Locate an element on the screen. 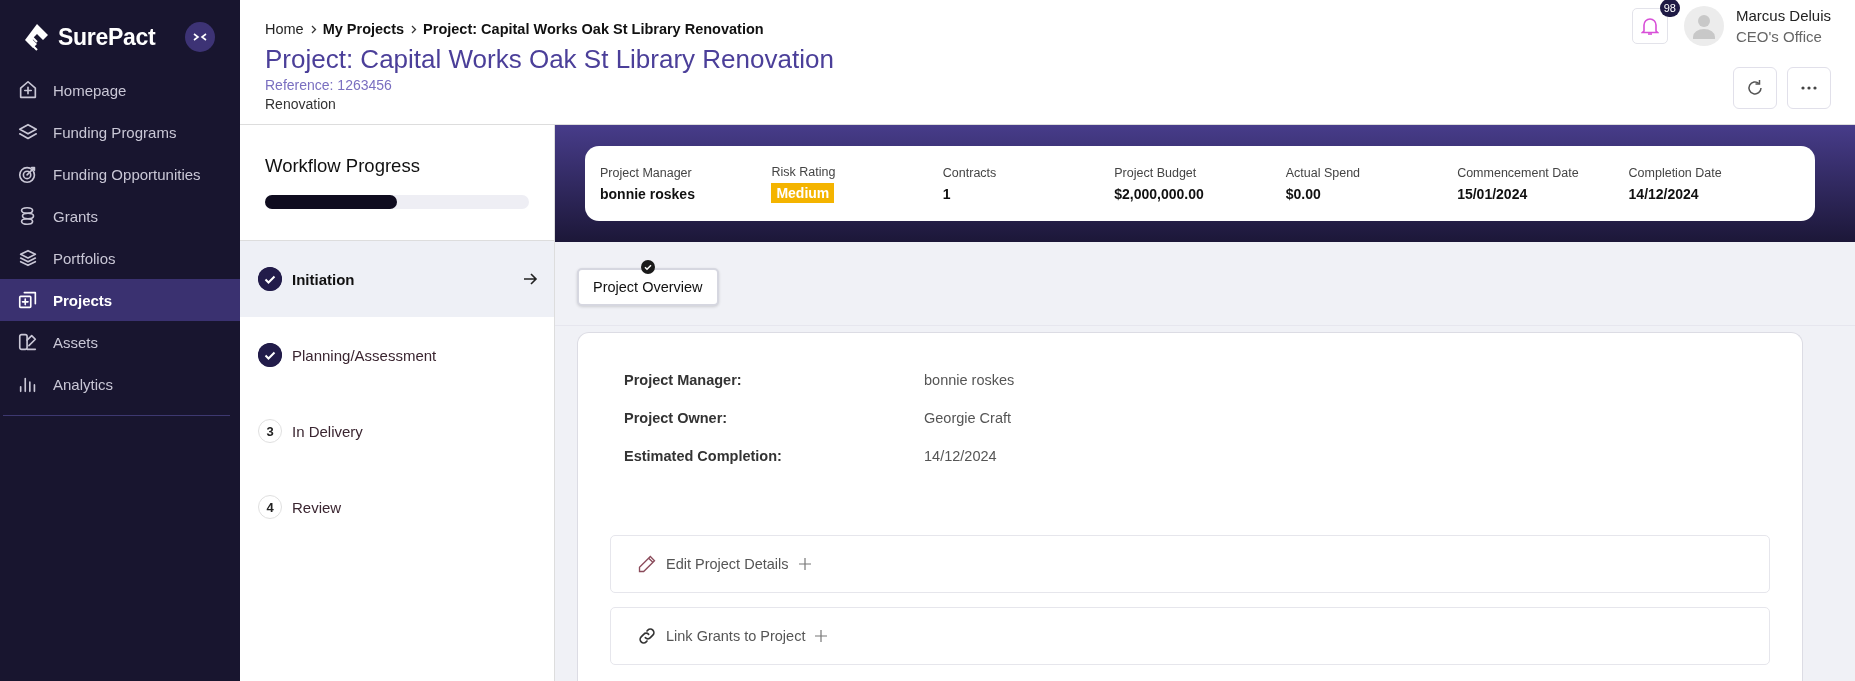 The width and height of the screenshot is (1855, 681). risk-badge: Medium is located at coordinates (803, 192).